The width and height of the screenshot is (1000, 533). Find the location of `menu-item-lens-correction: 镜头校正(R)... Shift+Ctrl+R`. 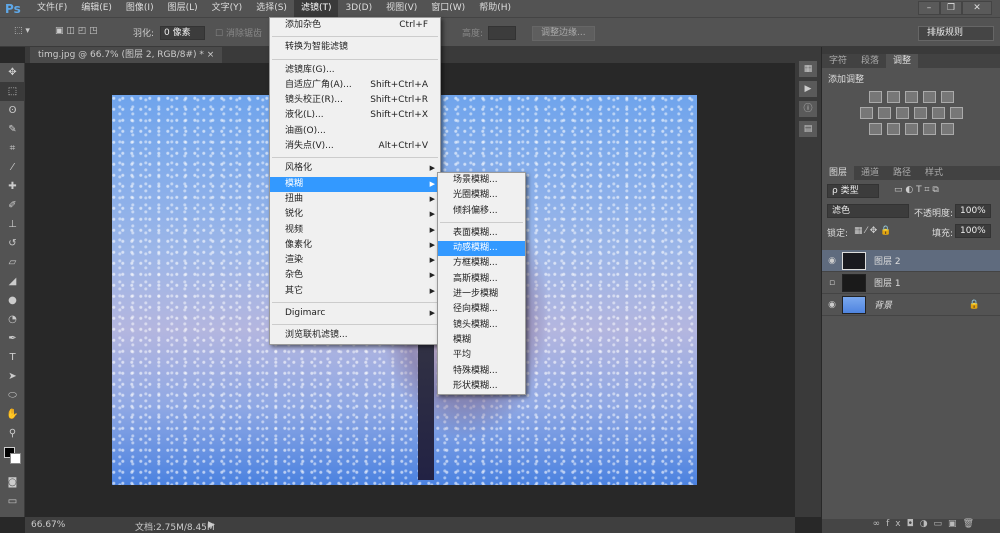

menu-item-lens-correction: 镜头校正(R)... Shift+Ctrl+R is located at coordinates (355, 100).